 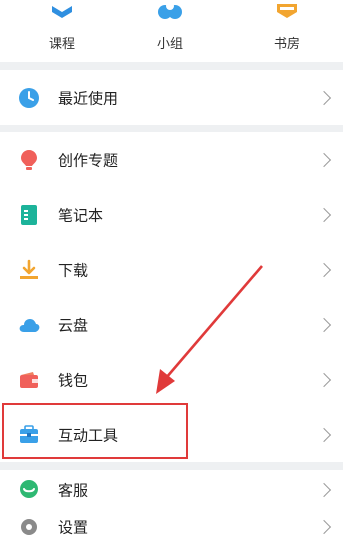 What do you see at coordinates (62, 31) in the screenshot?
I see `nav-course: 课程` at bounding box center [62, 31].